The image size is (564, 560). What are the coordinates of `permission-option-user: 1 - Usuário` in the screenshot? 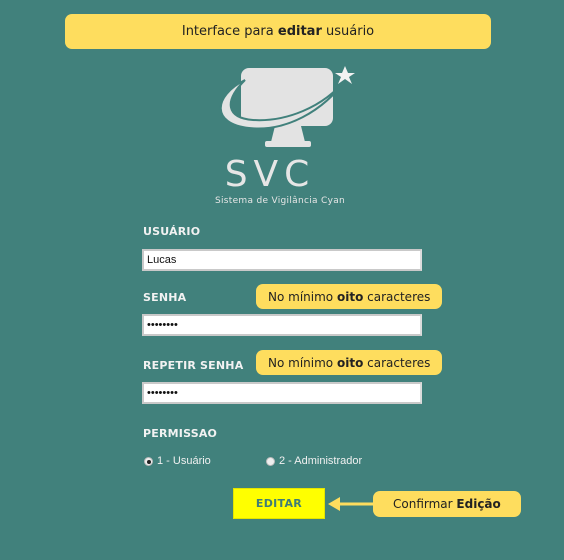 It's located at (177, 461).